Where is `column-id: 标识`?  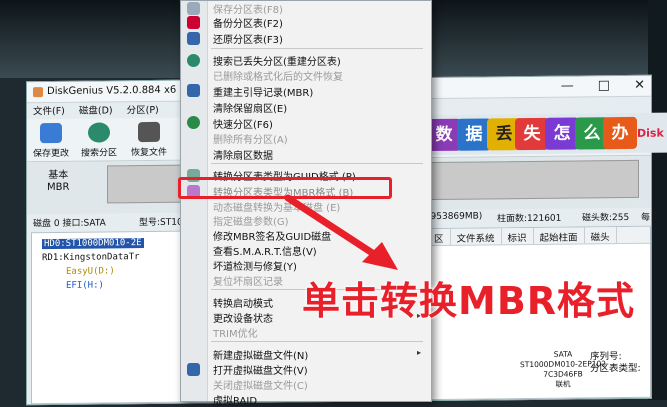 column-id: 标识 is located at coordinates (517, 236).